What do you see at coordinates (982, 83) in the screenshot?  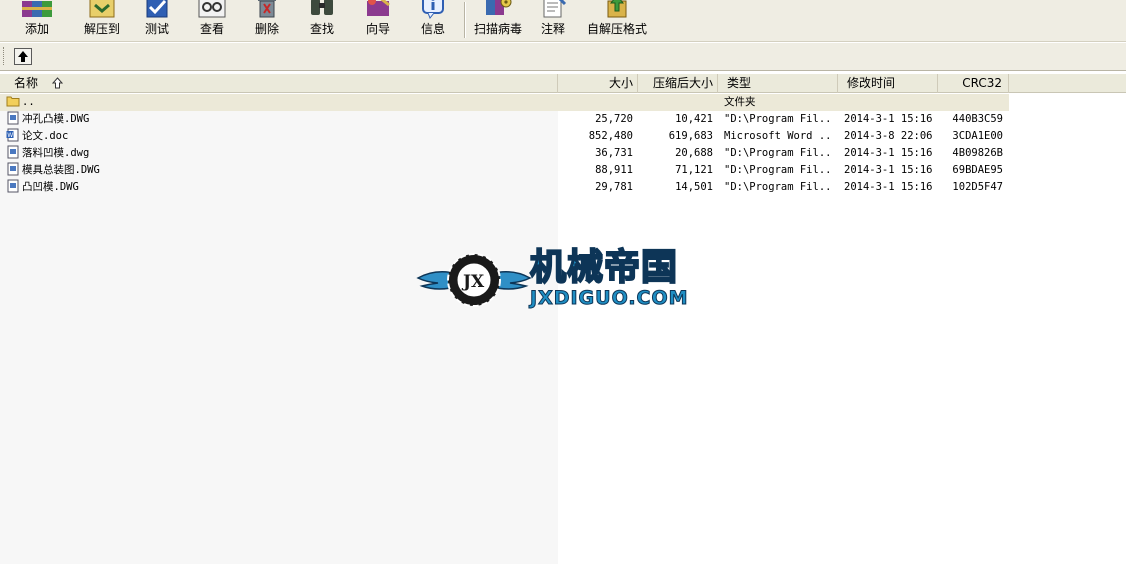 I see `column-crc-label: CRC32` at bounding box center [982, 83].